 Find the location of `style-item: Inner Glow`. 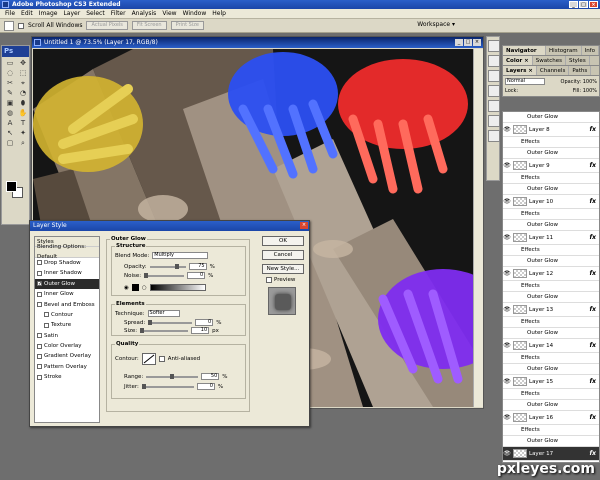

style-item: Inner Glow is located at coordinates (67, 294).